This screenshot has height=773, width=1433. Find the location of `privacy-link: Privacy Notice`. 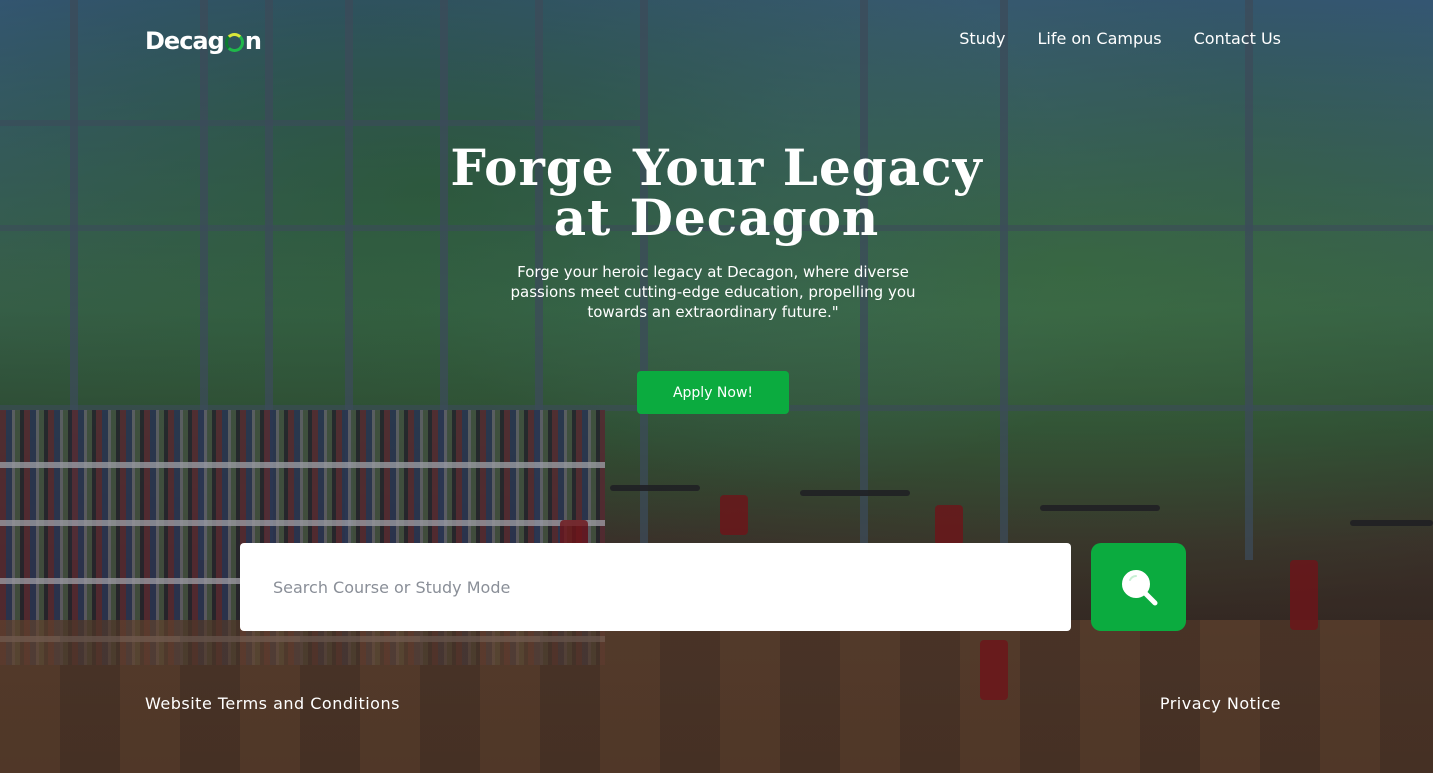

privacy-link: Privacy Notice is located at coordinates (1220, 703).